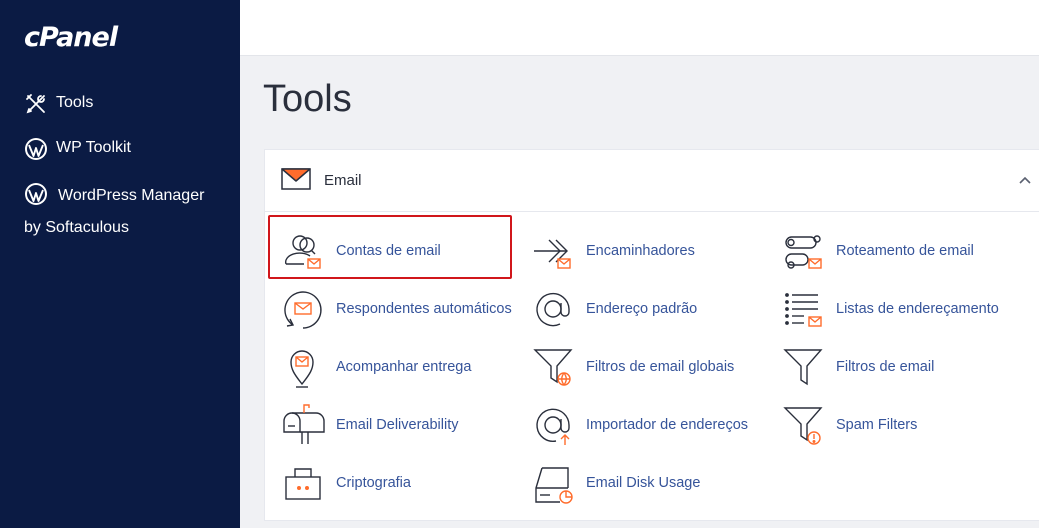  Describe the element at coordinates (303, 310) in the screenshot. I see `autoresponders-icon` at that location.